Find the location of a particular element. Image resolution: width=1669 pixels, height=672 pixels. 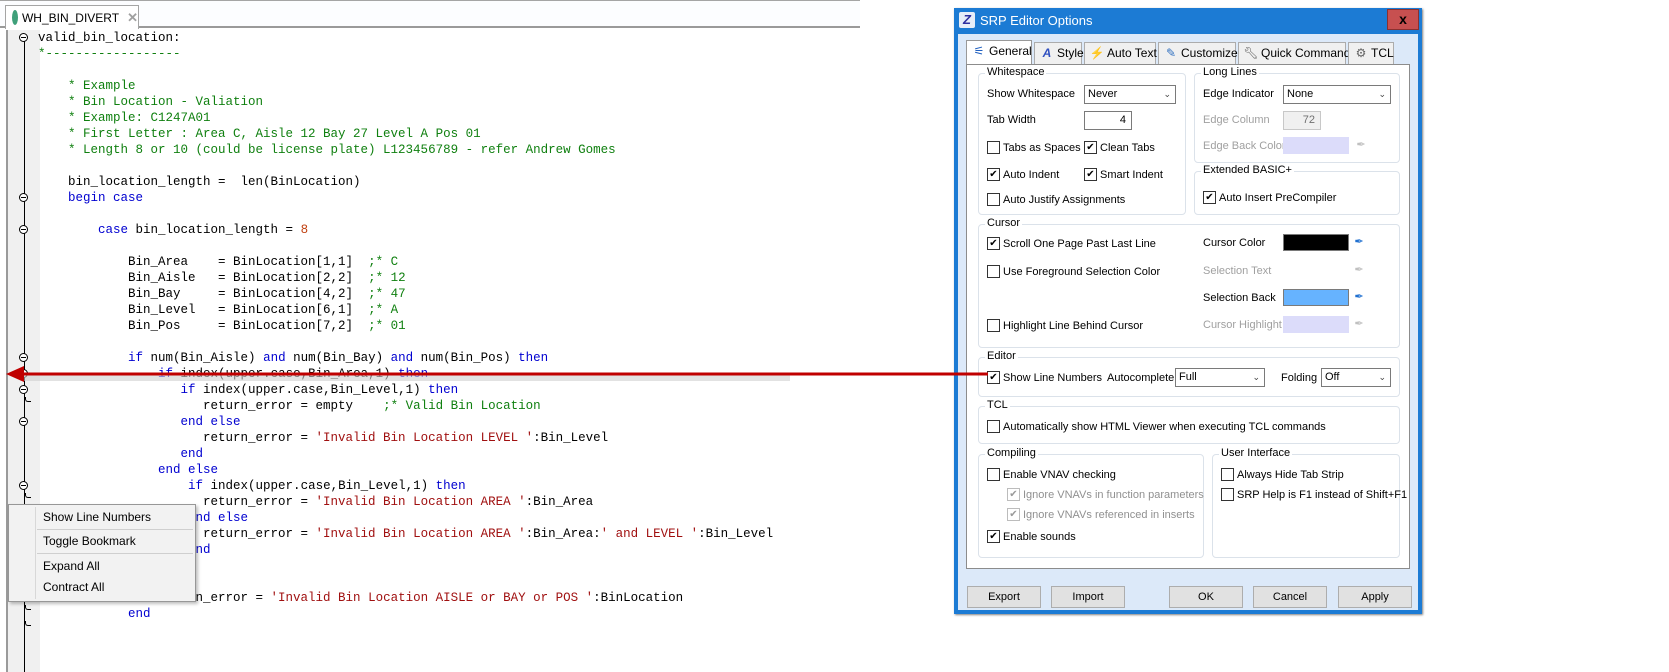

always-hide-tab-strip-checkbox: Always Hide Tab Strip is located at coordinates (1282, 474).